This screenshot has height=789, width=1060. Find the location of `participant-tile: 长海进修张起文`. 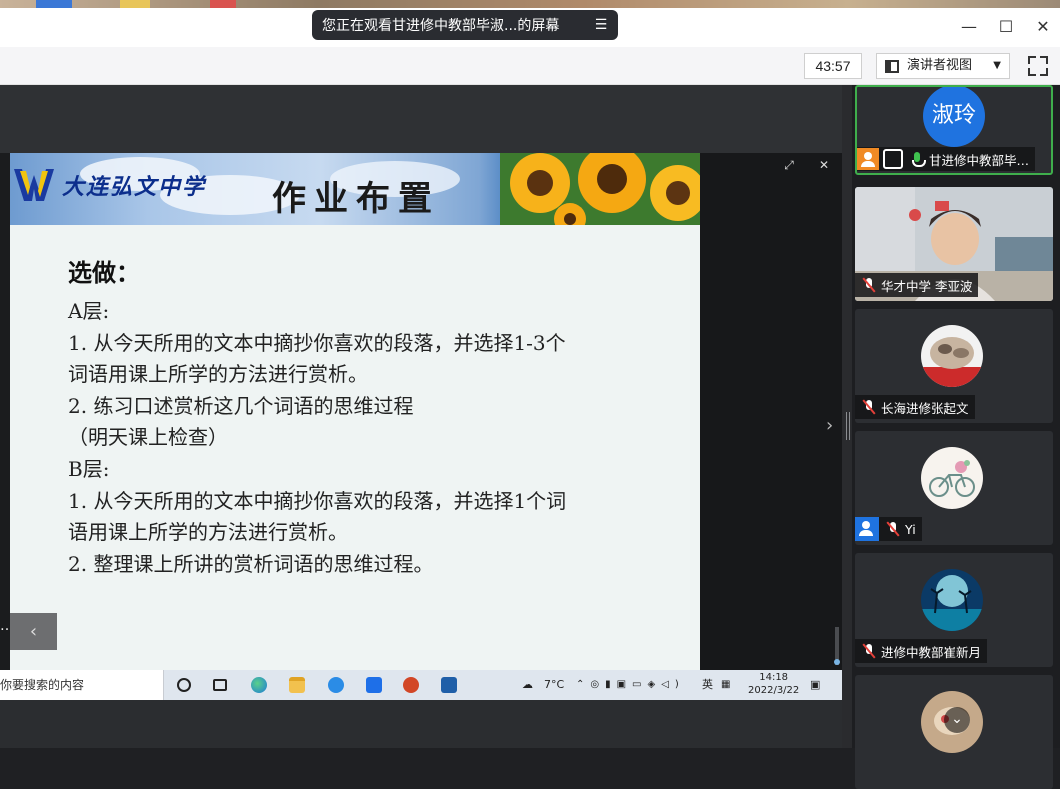

participant-tile: 长海进修张起文 is located at coordinates (954, 366).